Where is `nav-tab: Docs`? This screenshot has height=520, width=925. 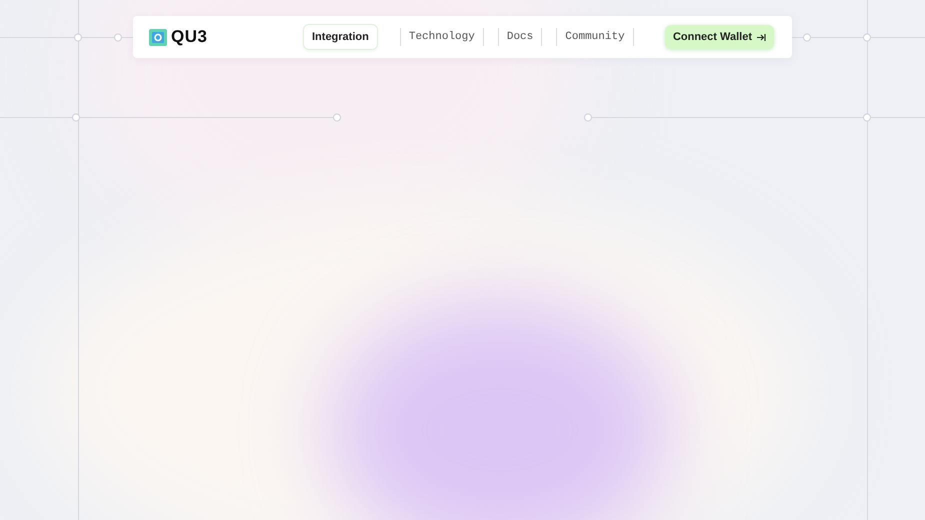 nav-tab: Docs is located at coordinates (520, 37).